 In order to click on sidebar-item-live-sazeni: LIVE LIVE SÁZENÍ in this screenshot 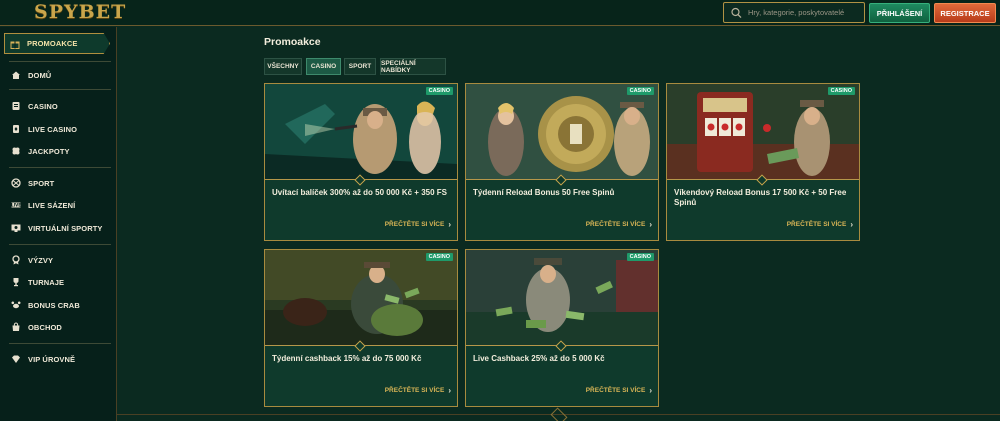, I will do `click(43, 205)`.